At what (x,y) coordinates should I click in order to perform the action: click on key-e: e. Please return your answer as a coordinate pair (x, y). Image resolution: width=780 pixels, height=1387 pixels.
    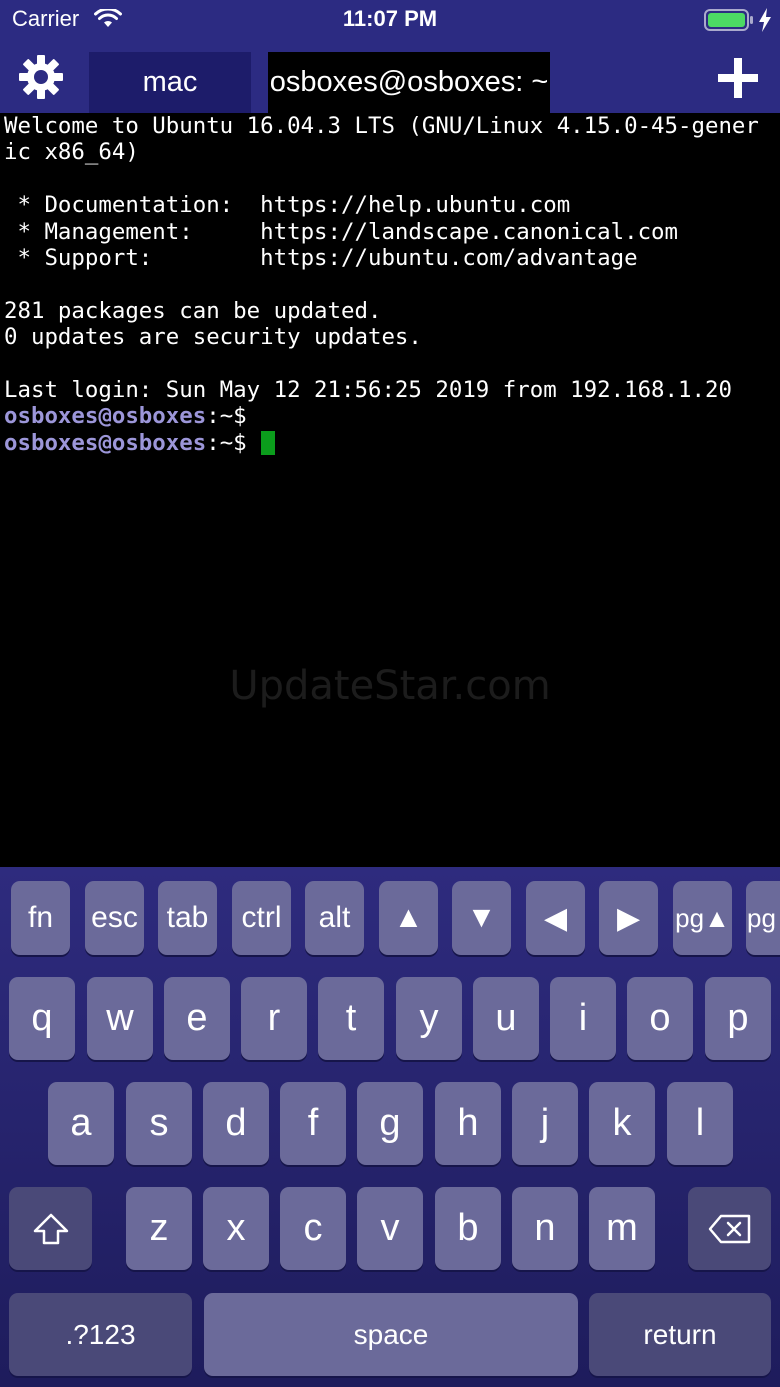
    Looking at the image, I should click on (197, 1018).